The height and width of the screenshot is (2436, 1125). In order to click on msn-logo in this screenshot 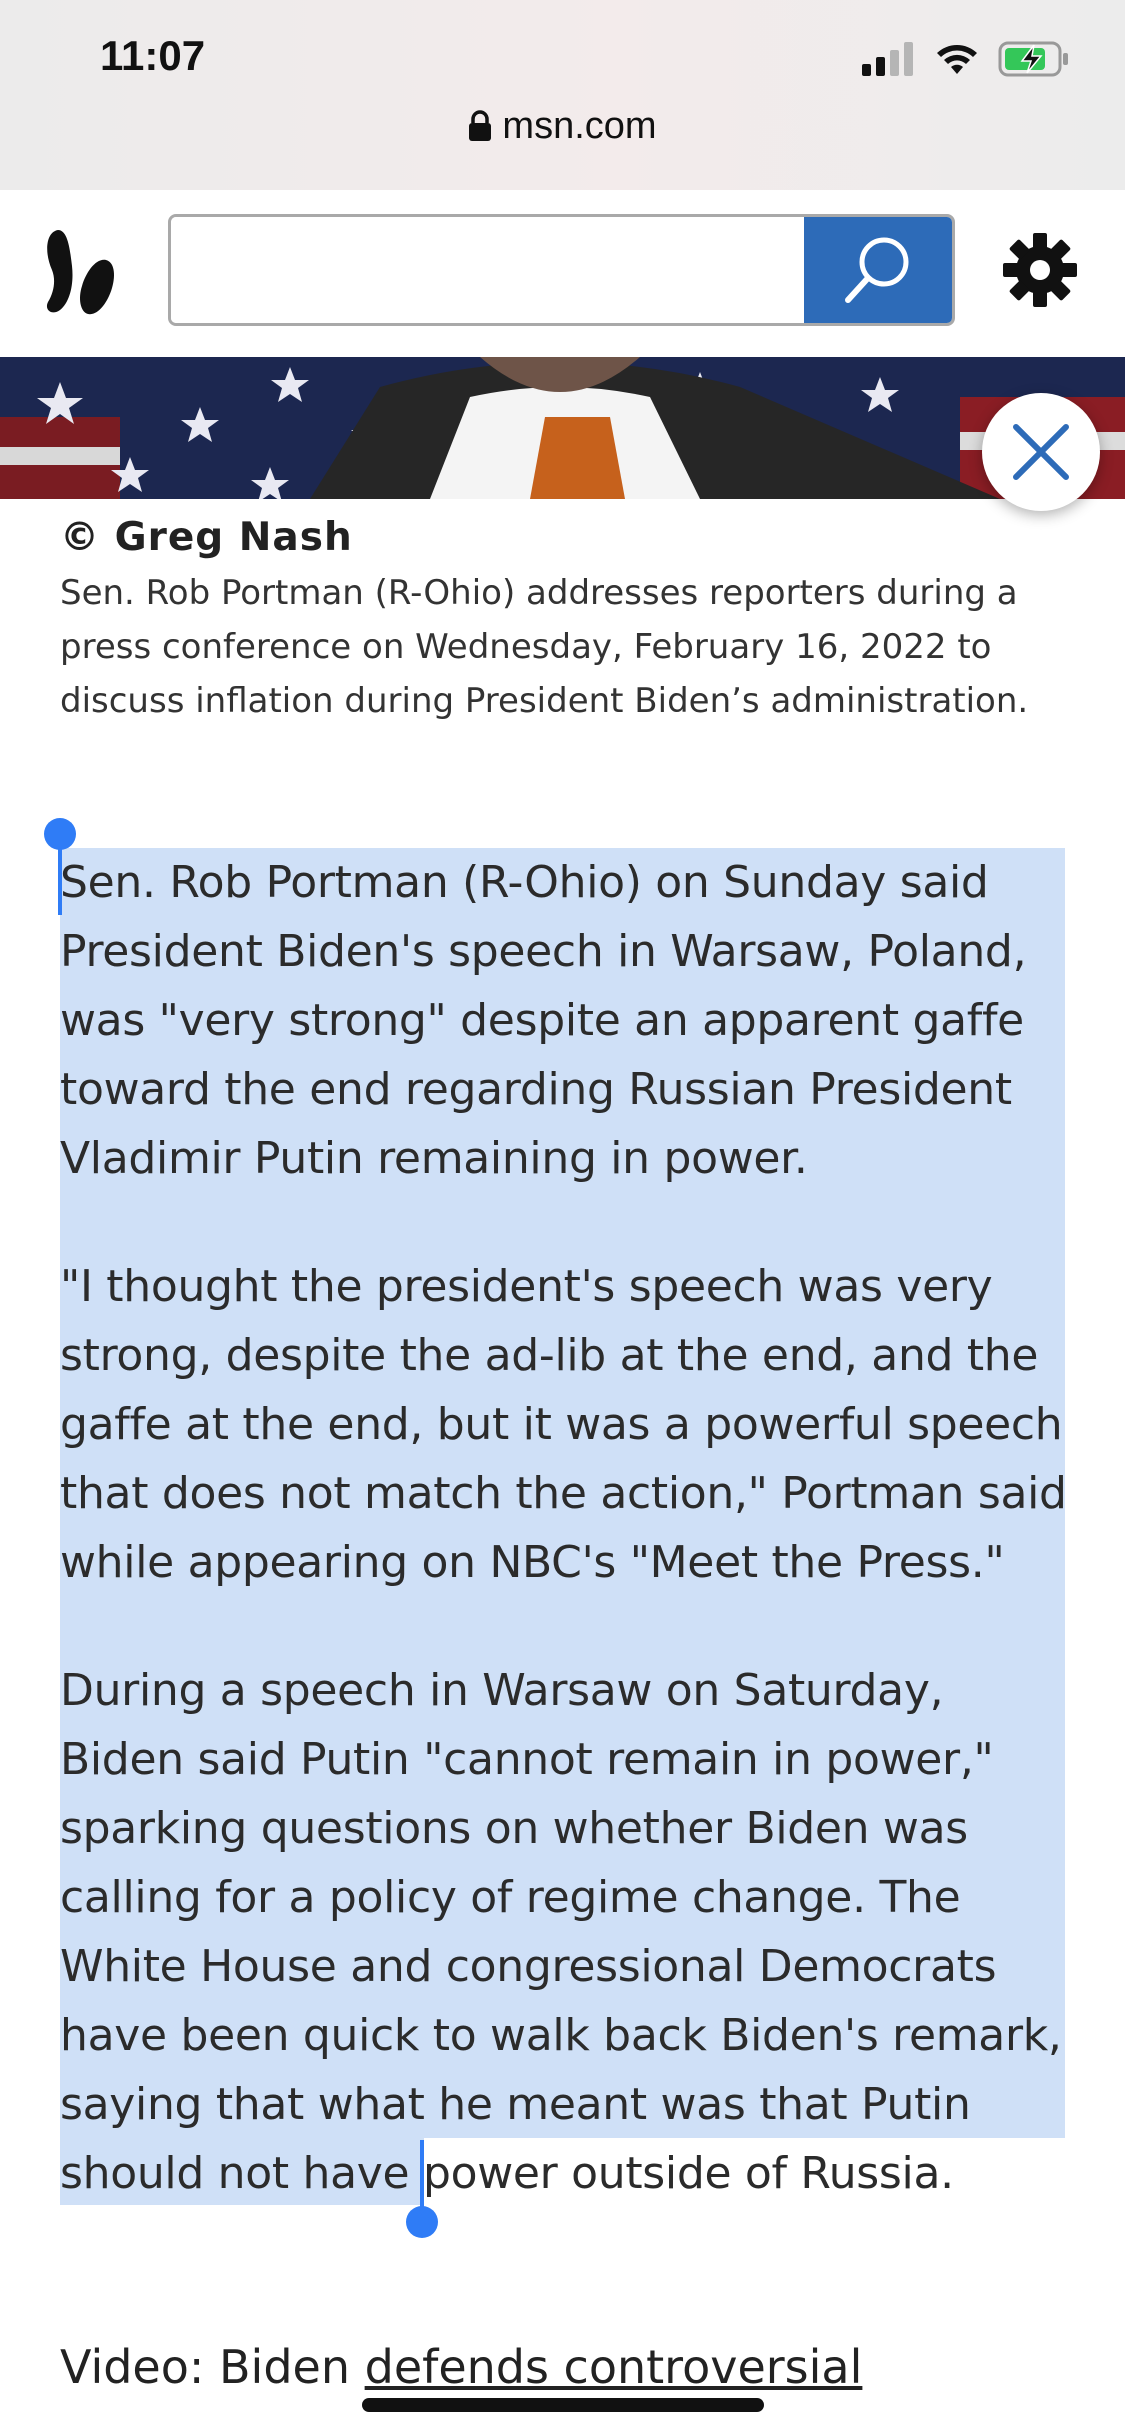, I will do `click(81, 274)`.